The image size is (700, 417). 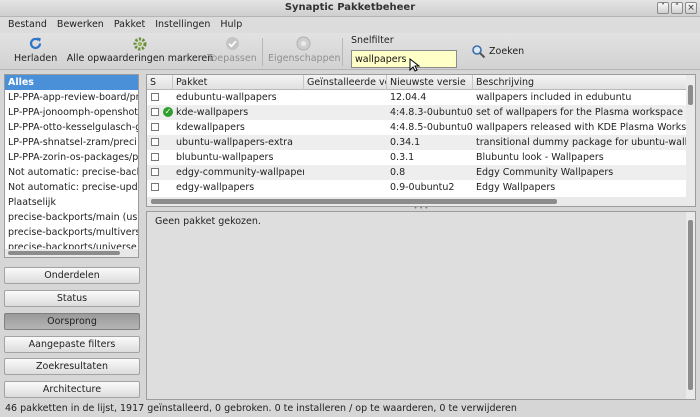 I want to click on col-installed-header: Geïnstalleerde versie, so click(x=345, y=82).